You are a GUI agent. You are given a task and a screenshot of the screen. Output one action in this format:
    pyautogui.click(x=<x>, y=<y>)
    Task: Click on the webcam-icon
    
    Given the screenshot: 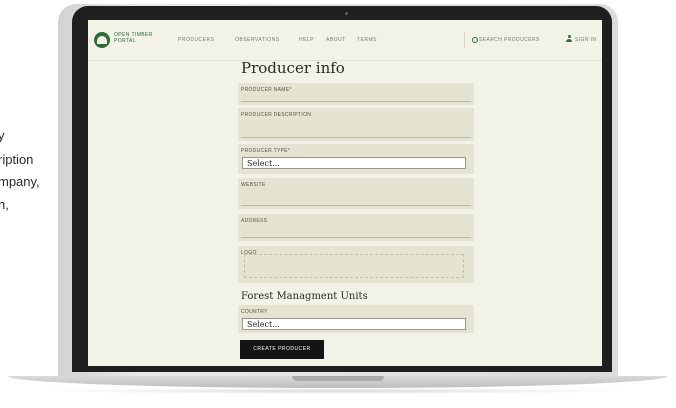 What is the action you would take?
    pyautogui.click(x=346, y=13)
    